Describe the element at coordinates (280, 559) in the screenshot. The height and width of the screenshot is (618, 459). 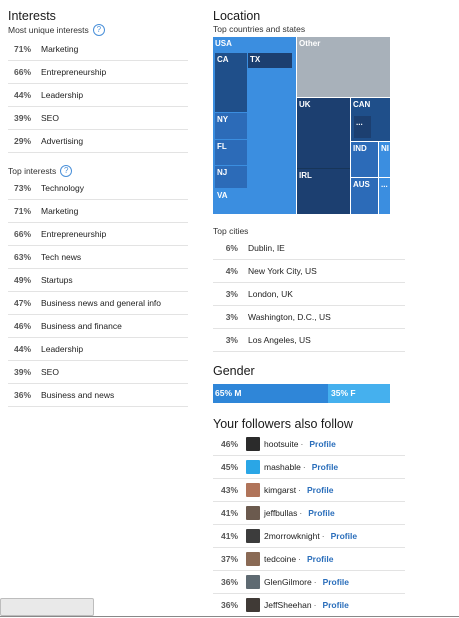
I see `account-name: tedcoine` at that location.